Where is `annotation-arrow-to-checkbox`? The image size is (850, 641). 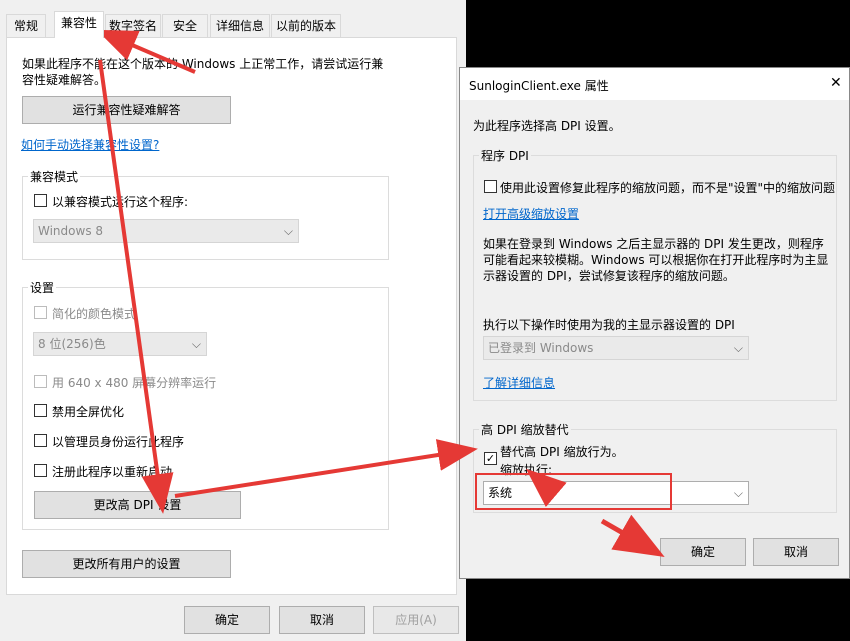 annotation-arrow-to-checkbox is located at coordinates (546, 487).